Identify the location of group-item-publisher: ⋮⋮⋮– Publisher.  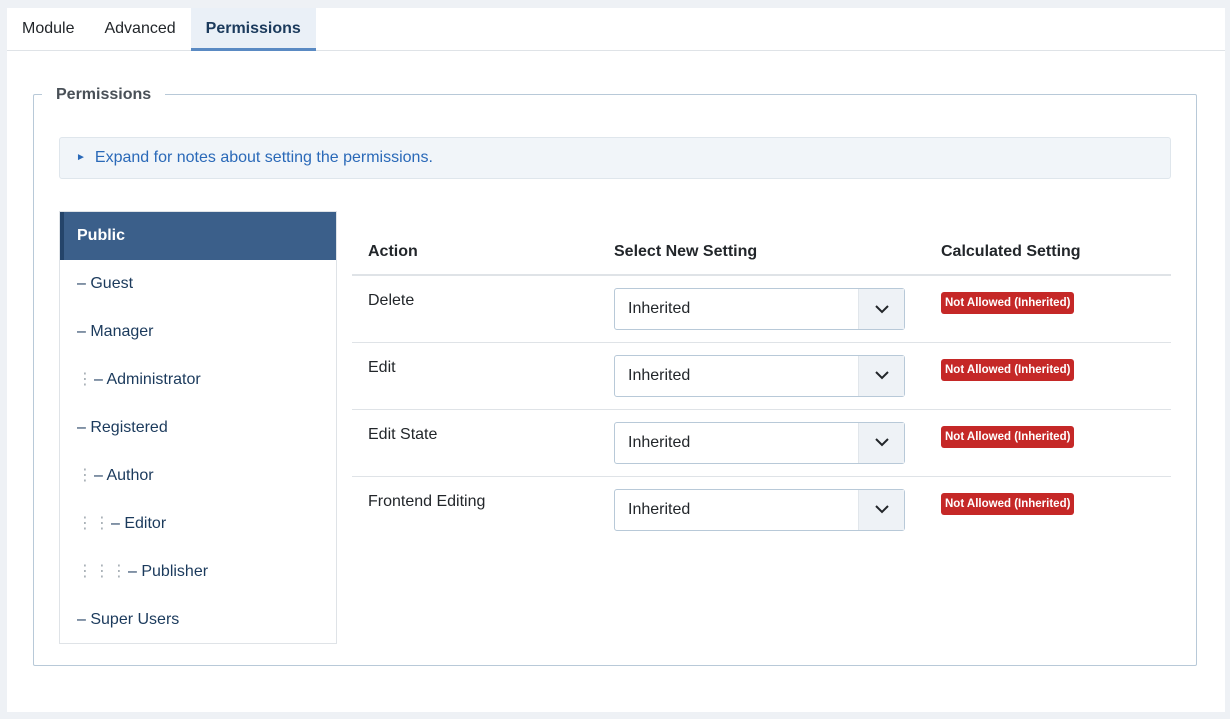
(198, 572).